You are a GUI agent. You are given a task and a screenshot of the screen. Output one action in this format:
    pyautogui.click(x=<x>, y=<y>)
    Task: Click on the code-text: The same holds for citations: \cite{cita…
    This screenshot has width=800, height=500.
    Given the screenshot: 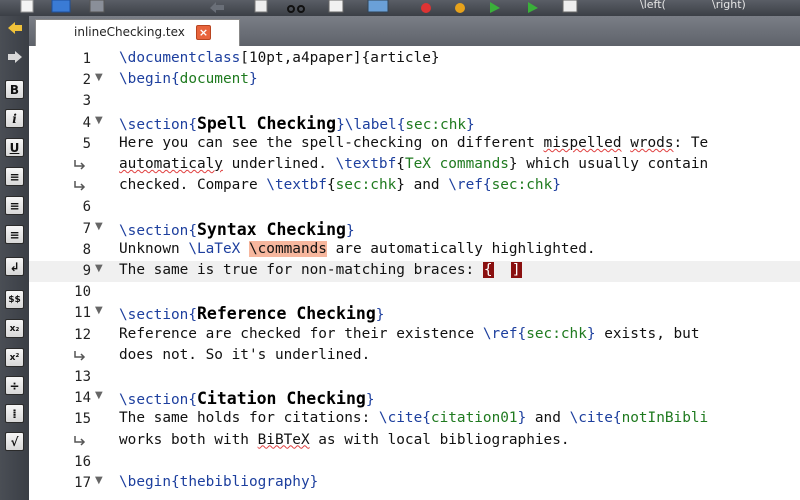 What is the action you would take?
    pyautogui.click(x=413, y=418)
    